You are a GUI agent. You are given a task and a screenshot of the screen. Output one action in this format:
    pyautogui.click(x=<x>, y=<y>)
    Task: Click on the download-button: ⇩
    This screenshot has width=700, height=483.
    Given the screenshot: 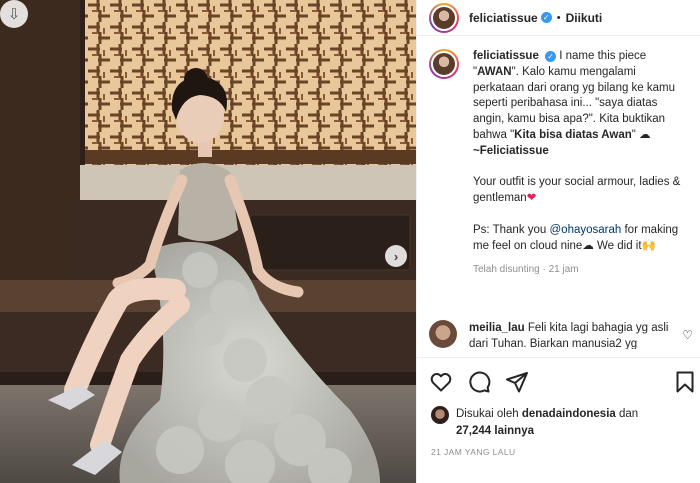 What is the action you would take?
    pyautogui.click(x=14, y=14)
    